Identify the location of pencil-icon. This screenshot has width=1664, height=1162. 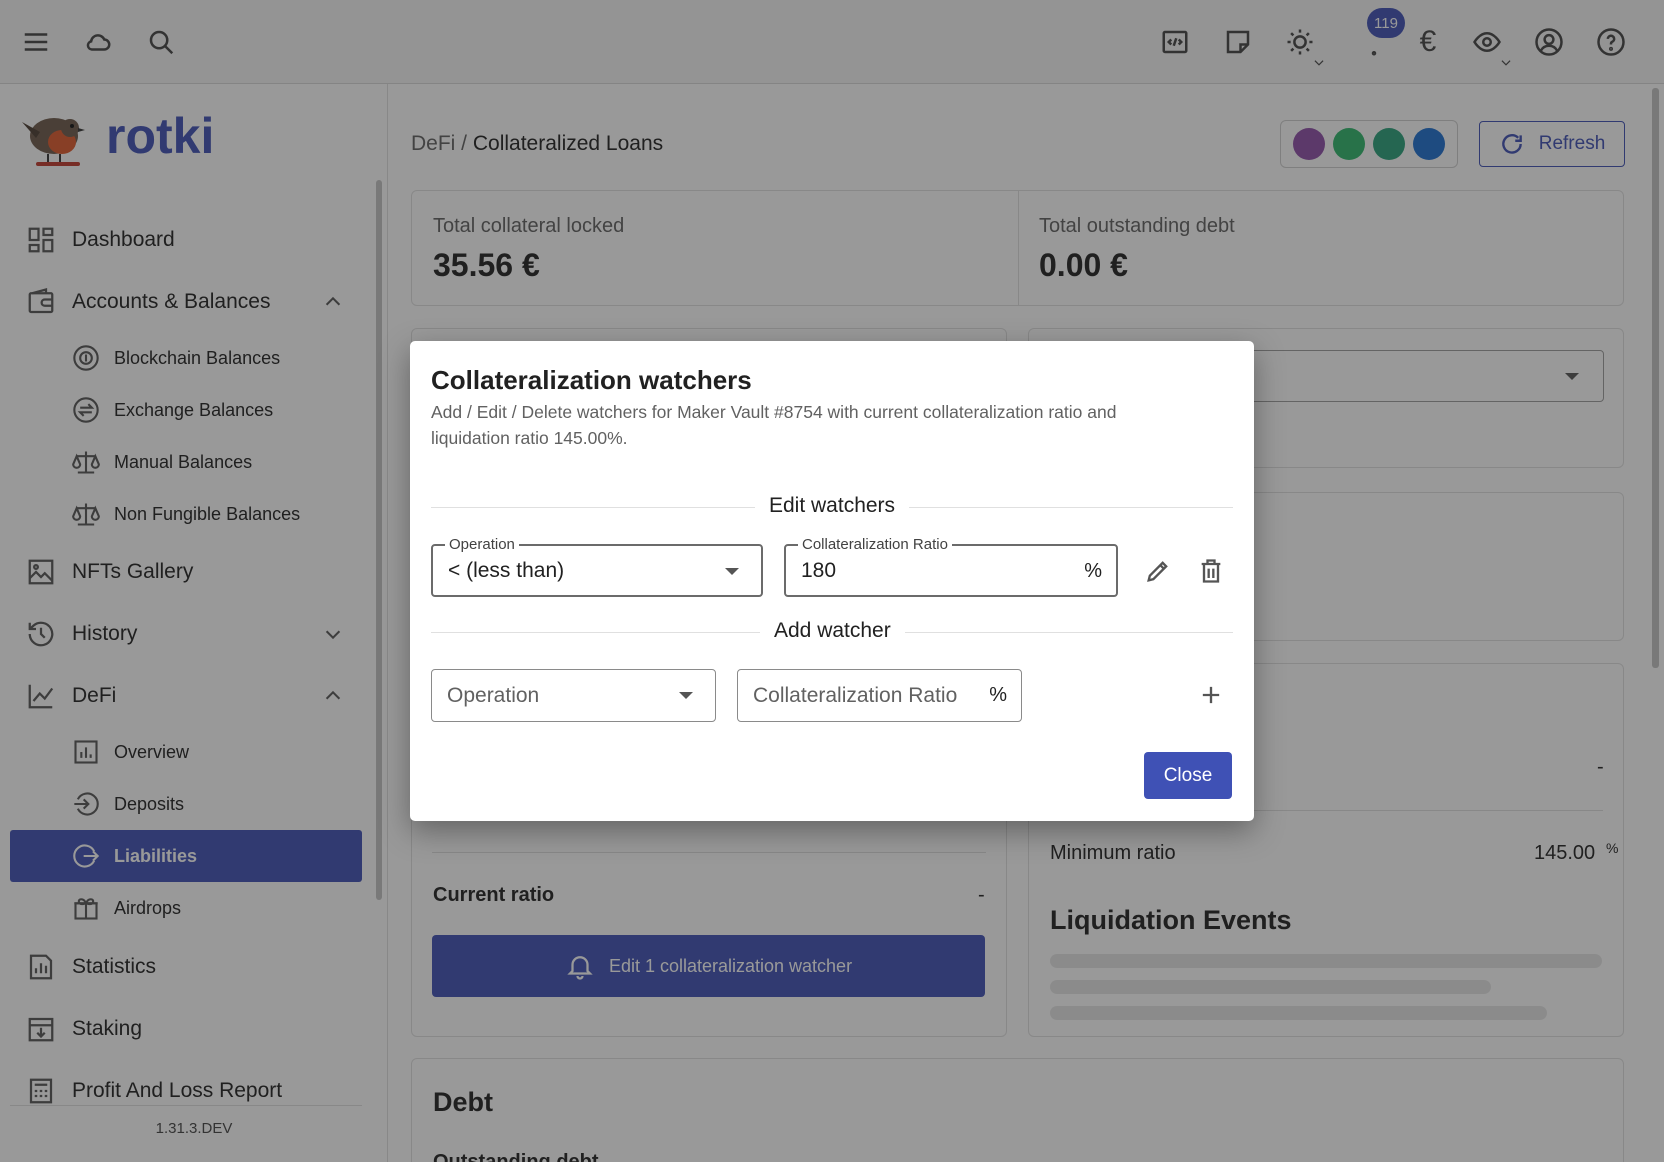
(1157, 571).